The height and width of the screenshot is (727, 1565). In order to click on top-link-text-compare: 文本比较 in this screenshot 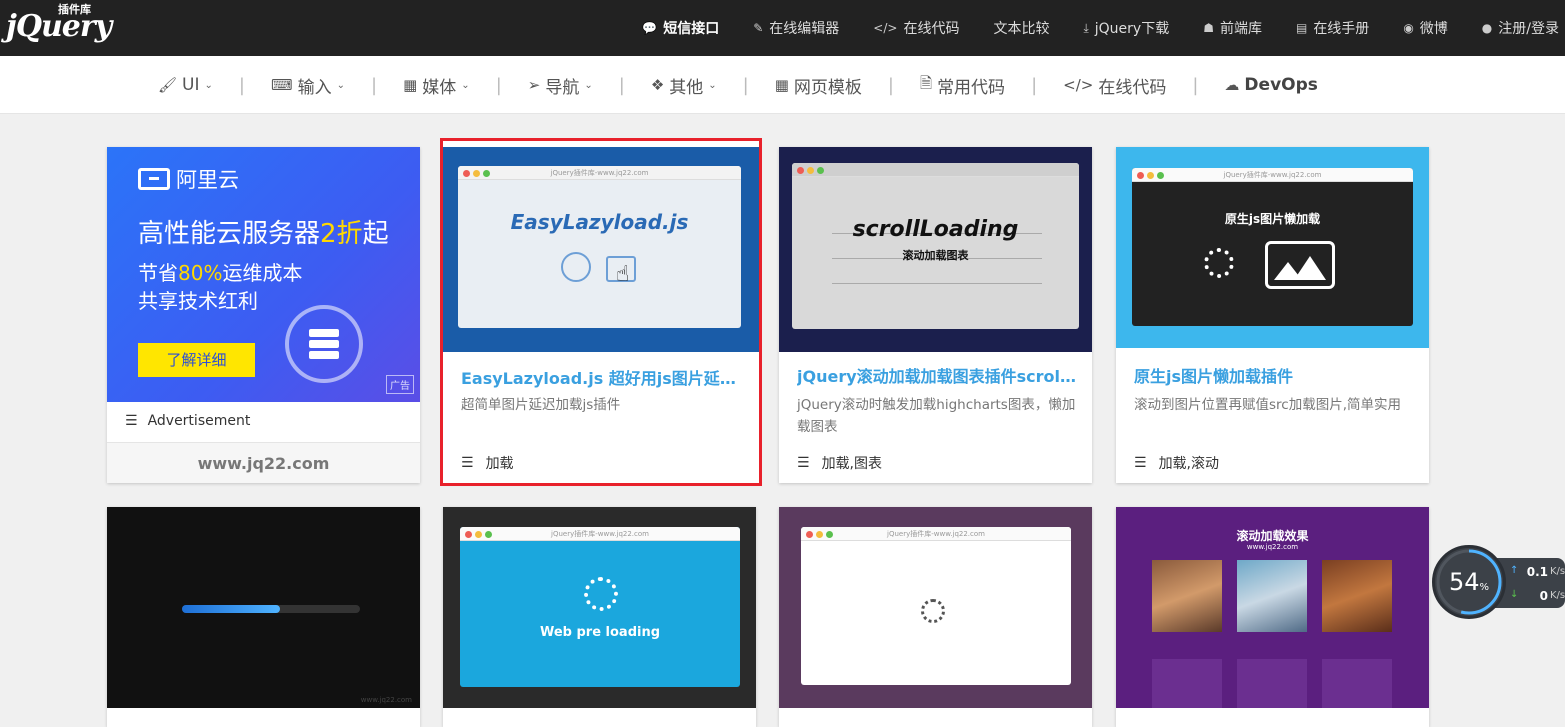, I will do `click(1021, 28)`.